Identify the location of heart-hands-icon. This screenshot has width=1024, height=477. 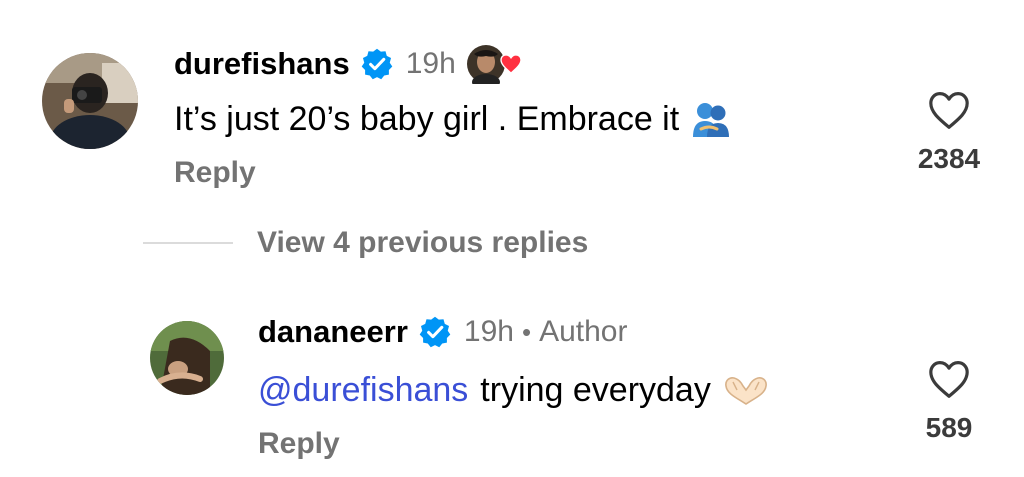
(746, 391).